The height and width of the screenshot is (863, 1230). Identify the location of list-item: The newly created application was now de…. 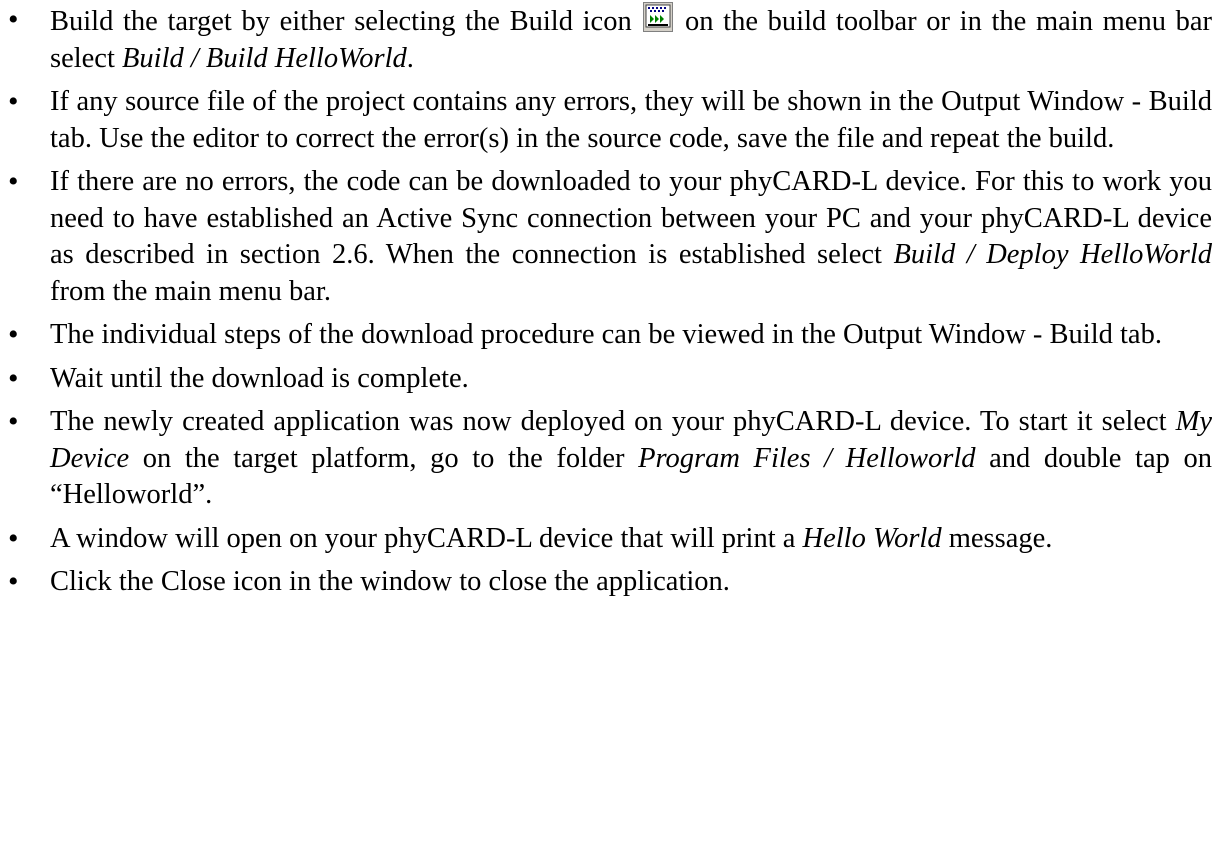
(606, 459).